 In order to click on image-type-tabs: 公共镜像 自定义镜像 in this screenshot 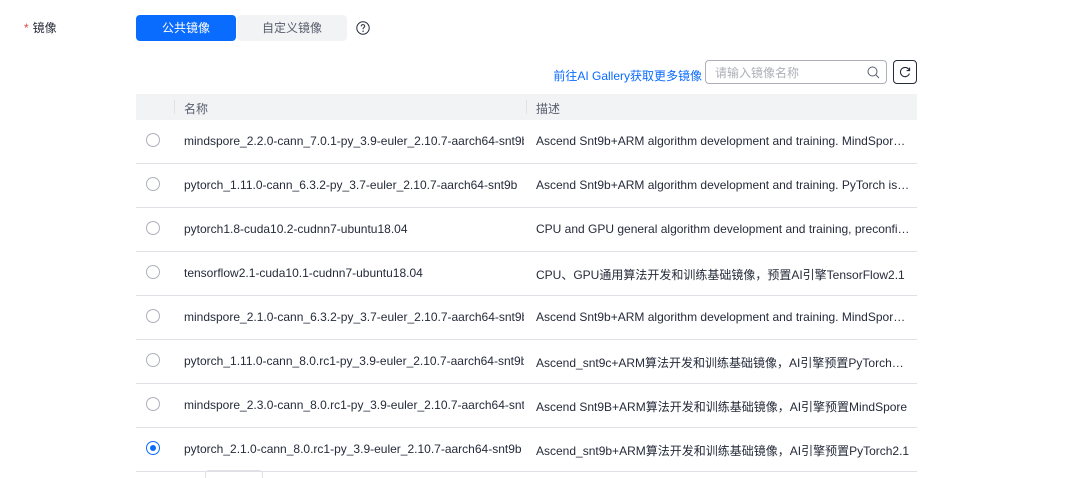, I will do `click(241, 28)`.